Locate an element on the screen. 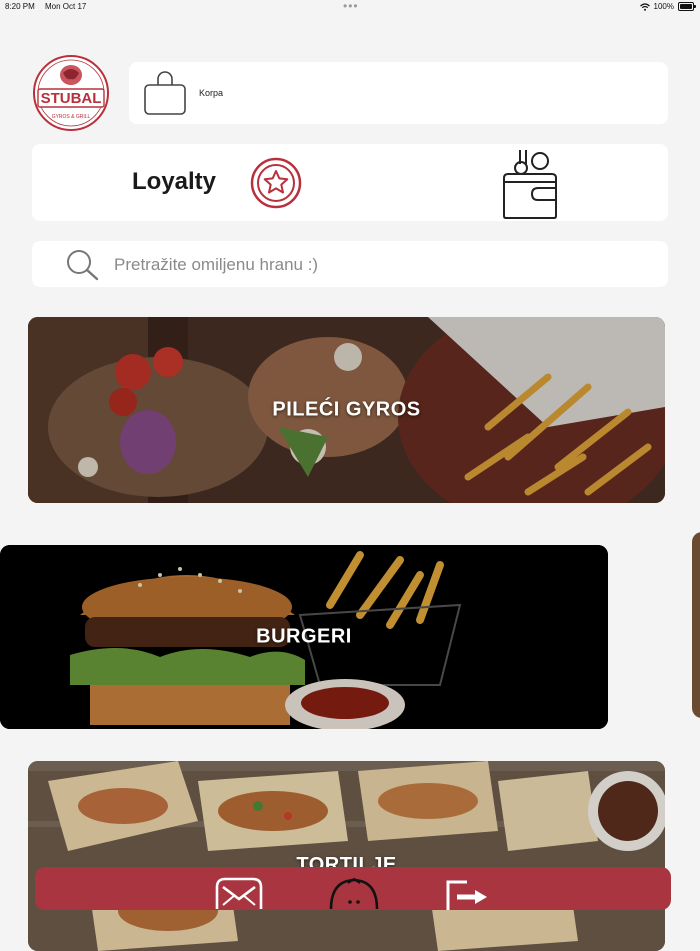 The image size is (700, 951). cart-label: Korpa is located at coordinates (211, 93).